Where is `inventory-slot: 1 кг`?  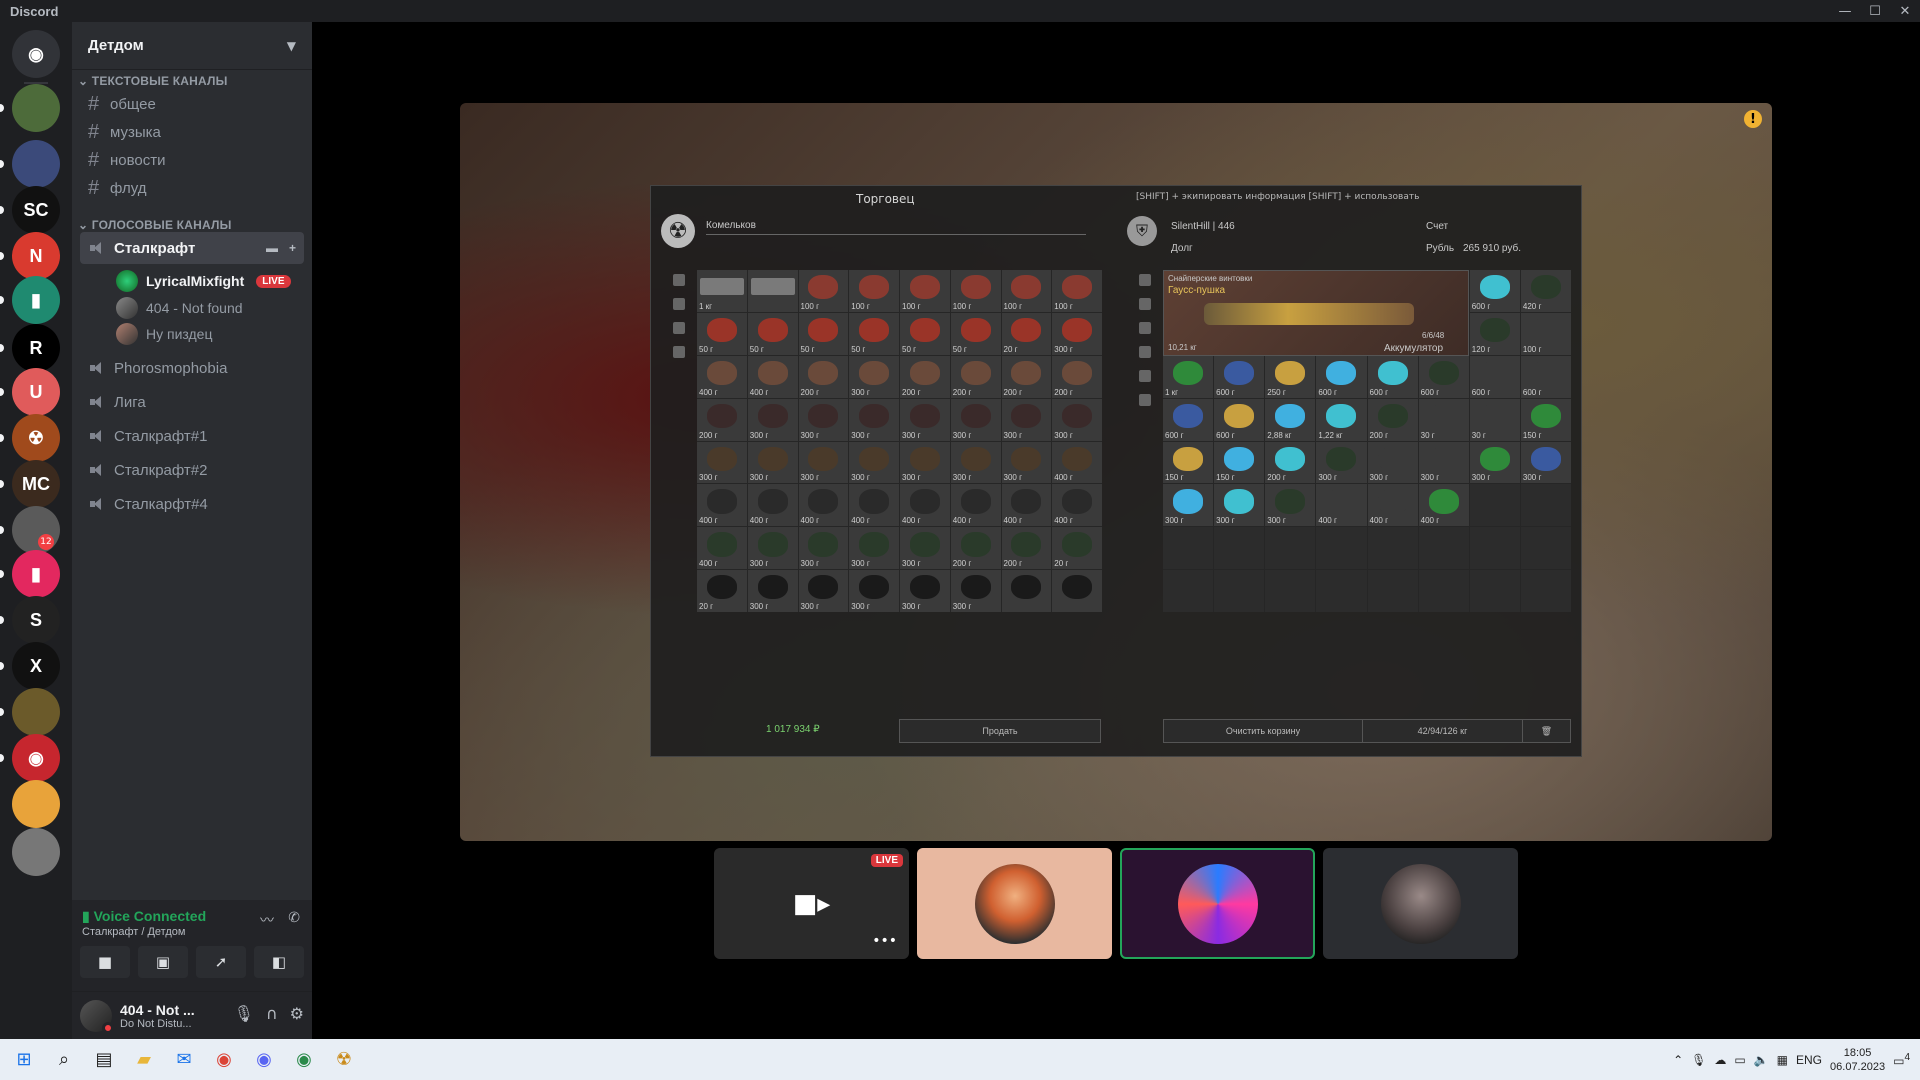 inventory-slot: 1 кг is located at coordinates (1188, 376).